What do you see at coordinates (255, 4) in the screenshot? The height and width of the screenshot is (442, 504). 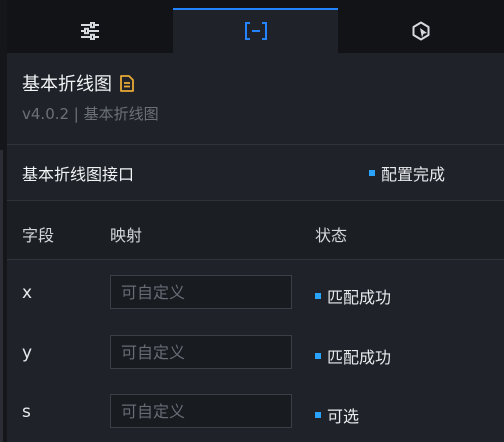 I see `tabbar-top-gap` at bounding box center [255, 4].